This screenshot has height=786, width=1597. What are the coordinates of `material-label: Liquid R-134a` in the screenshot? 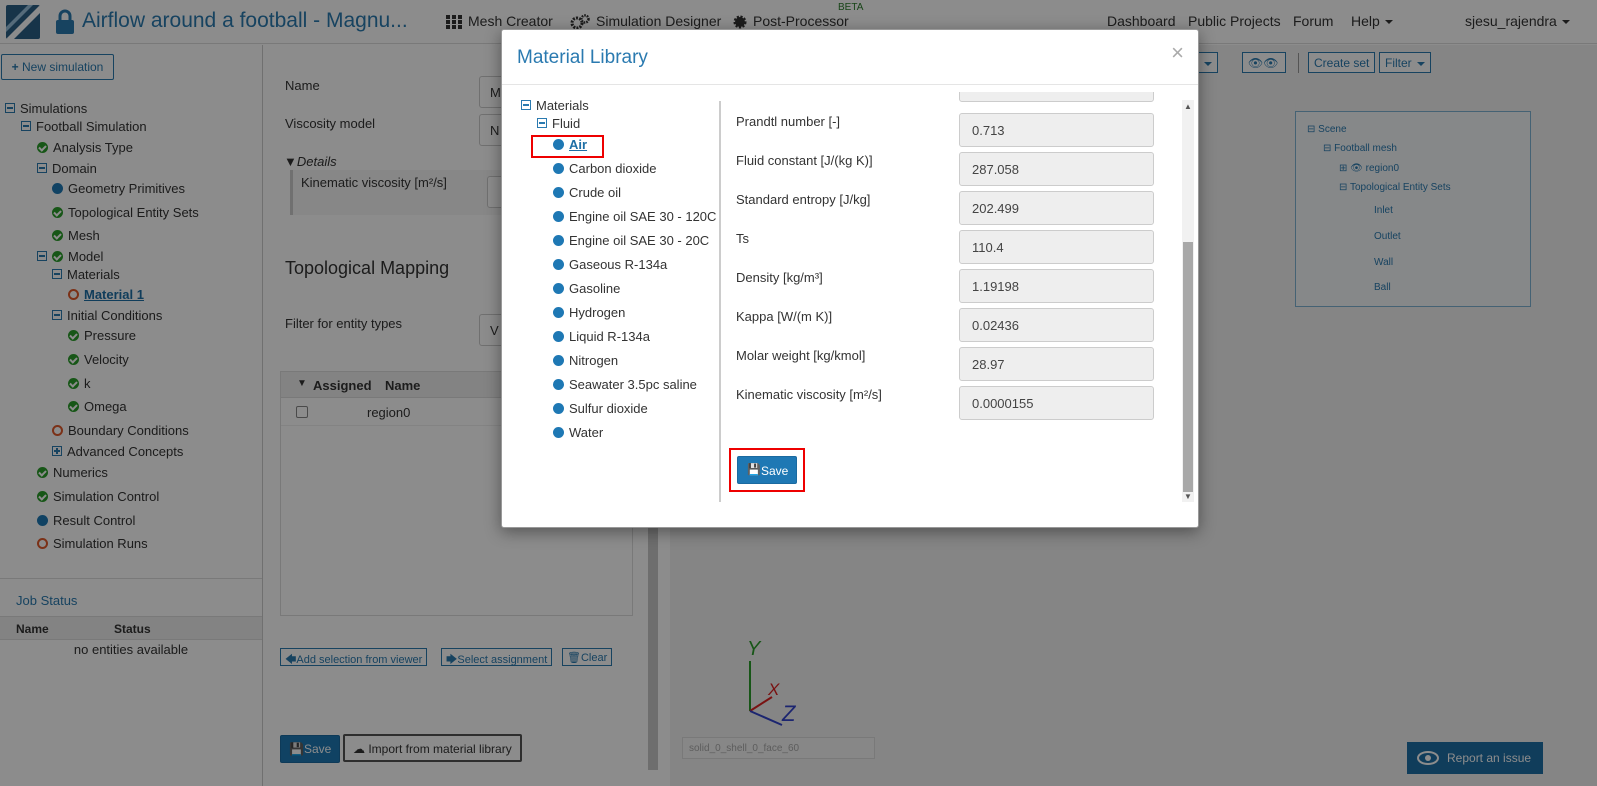 It's located at (609, 336).